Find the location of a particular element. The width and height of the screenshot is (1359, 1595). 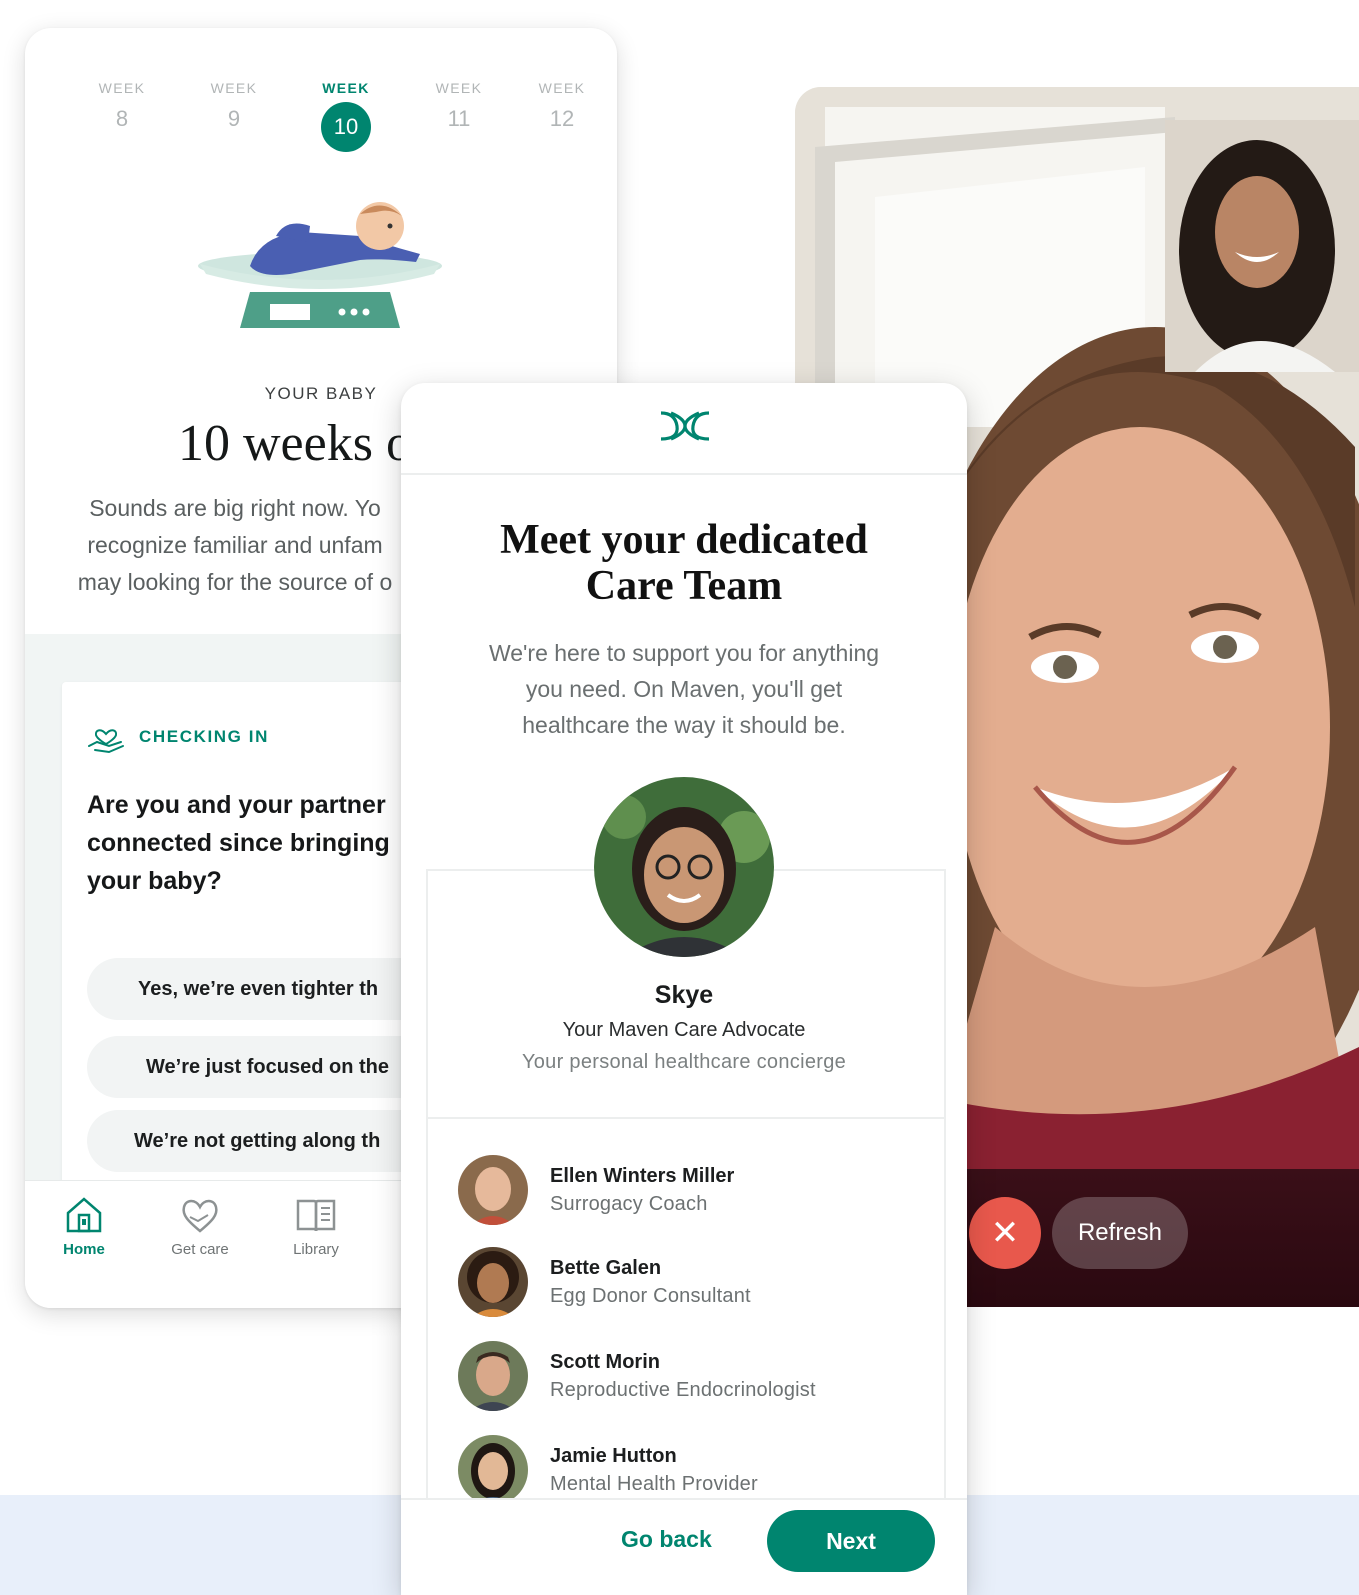

advocate-role: Your Maven Care Advocate is located at coordinates (684, 1030).